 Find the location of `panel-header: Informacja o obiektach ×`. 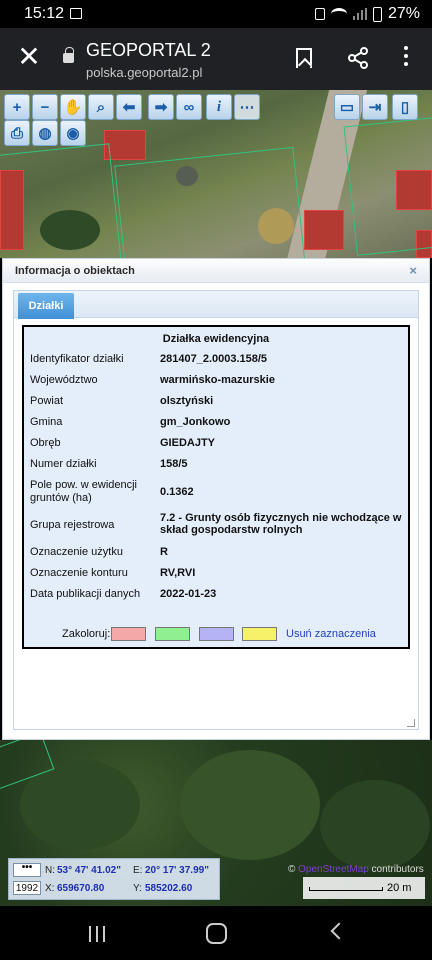

panel-header: Informacja o obiektach × is located at coordinates (216, 271).